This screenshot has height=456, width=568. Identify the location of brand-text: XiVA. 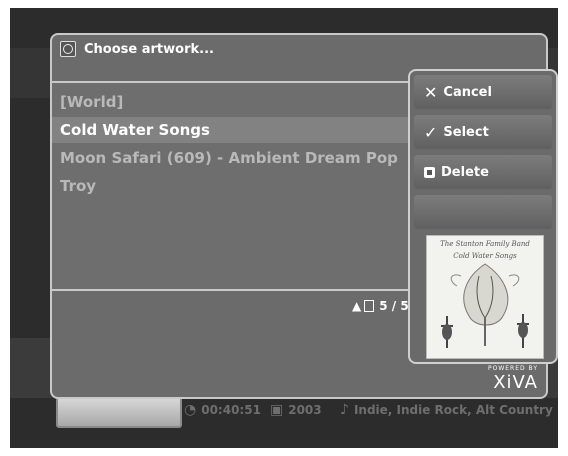
(515, 382).